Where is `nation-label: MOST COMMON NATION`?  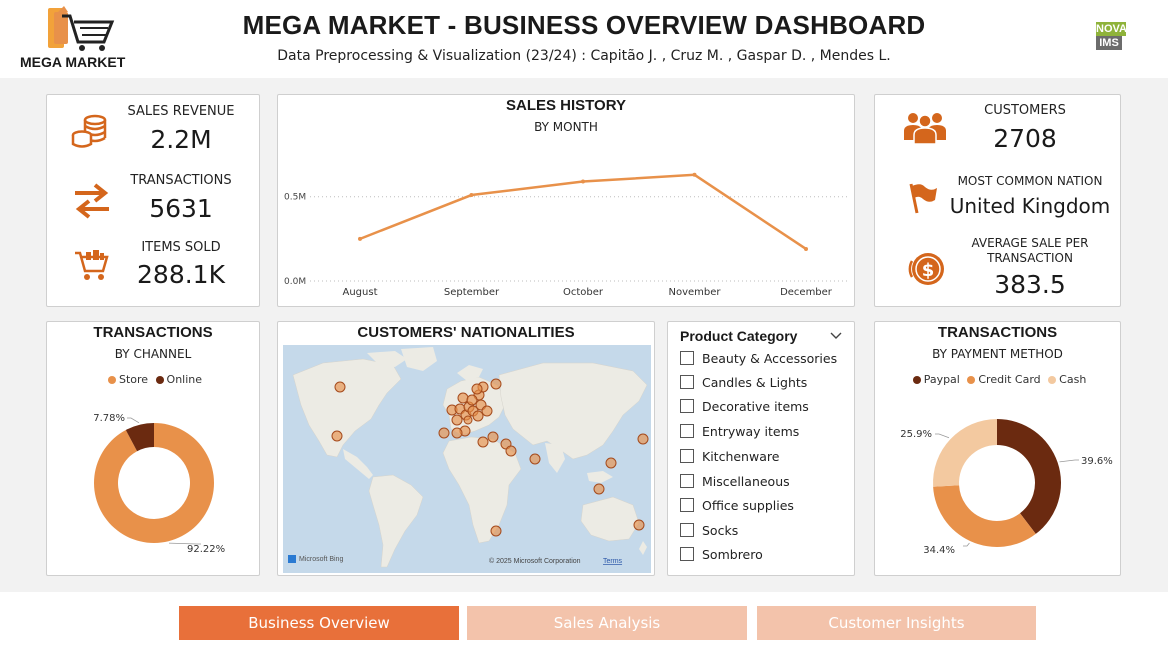 nation-label: MOST COMMON NATION is located at coordinates (1030, 181).